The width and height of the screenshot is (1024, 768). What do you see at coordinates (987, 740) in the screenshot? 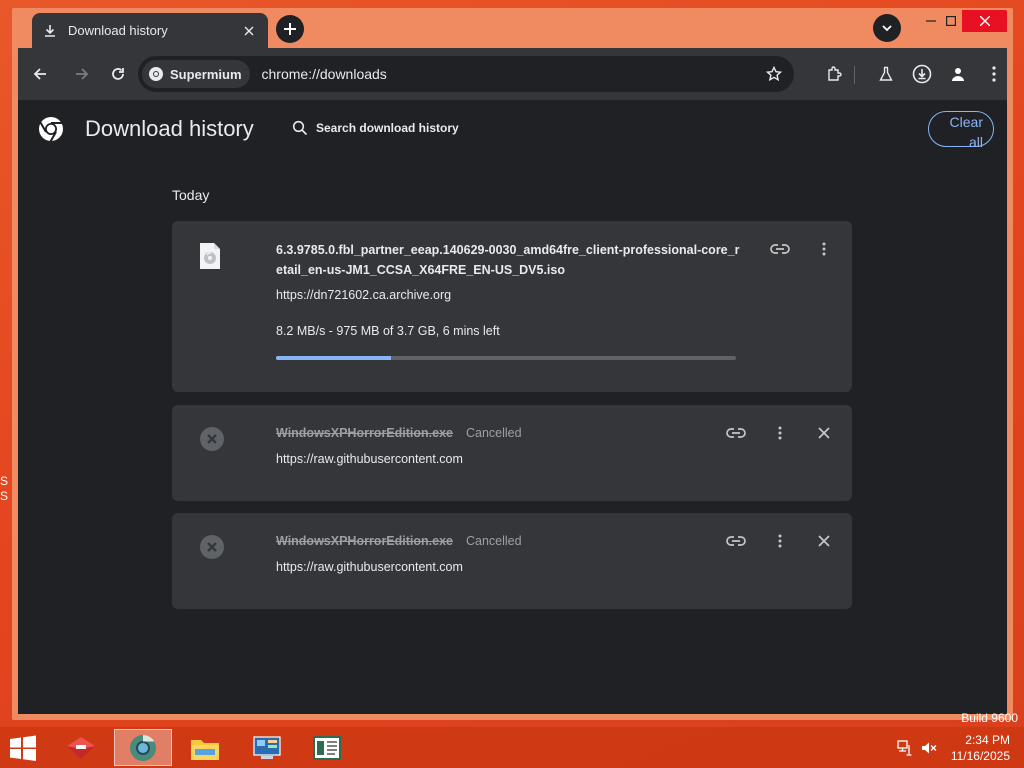
I see `clock-time: 2:34 PM` at bounding box center [987, 740].